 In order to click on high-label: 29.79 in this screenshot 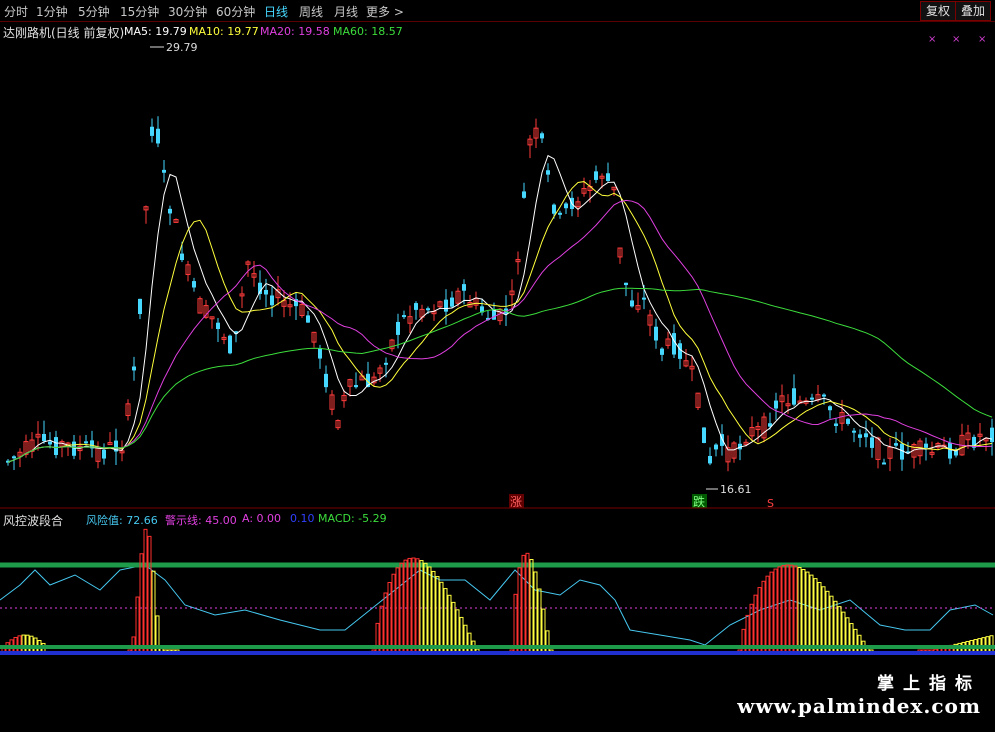, I will do `click(182, 47)`.